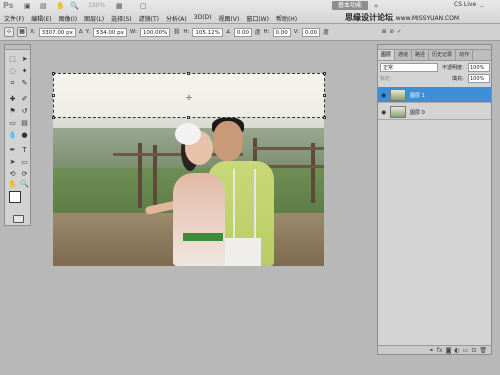  What do you see at coordinates (456, 350) in the screenshot?
I see `adjustment-icon: ◐` at bounding box center [456, 350].